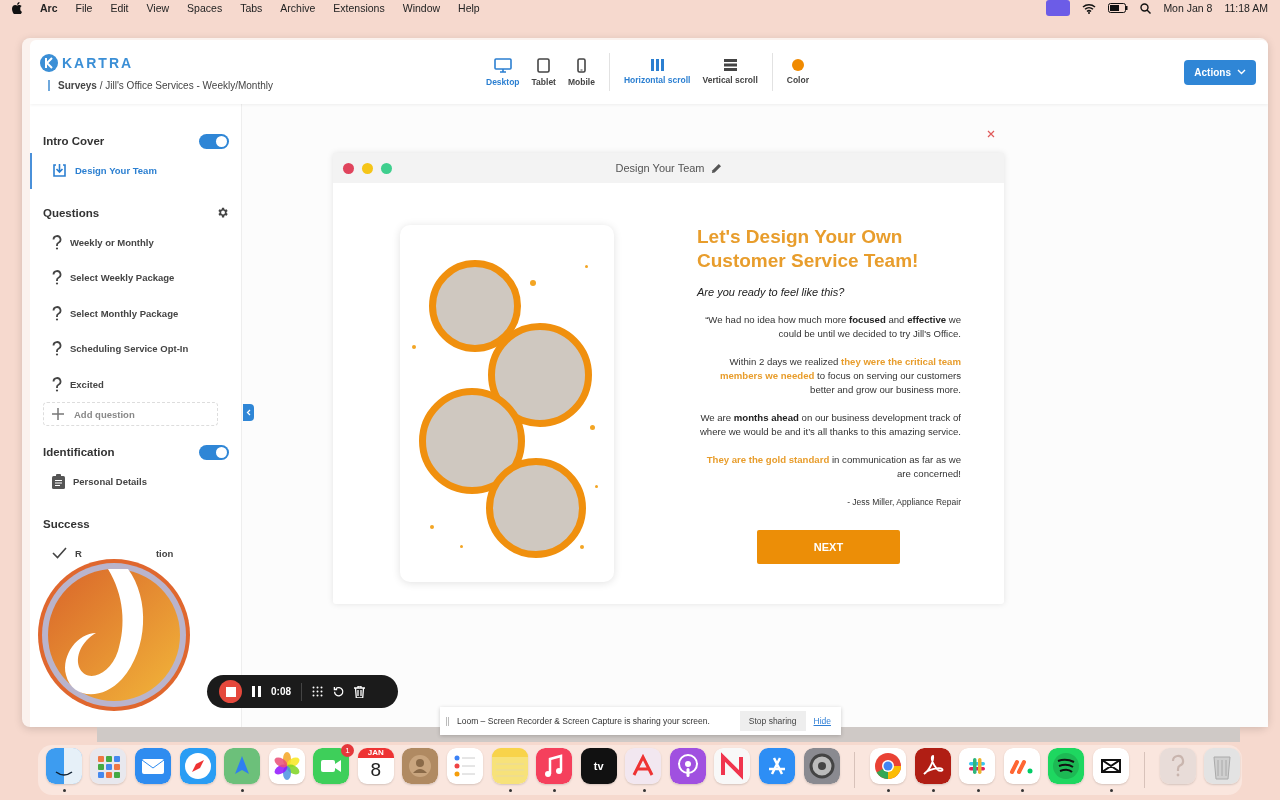 Image resolution: width=1280 pixels, height=800 pixels. What do you see at coordinates (256, 691) in the screenshot?
I see `pause-button` at bounding box center [256, 691].